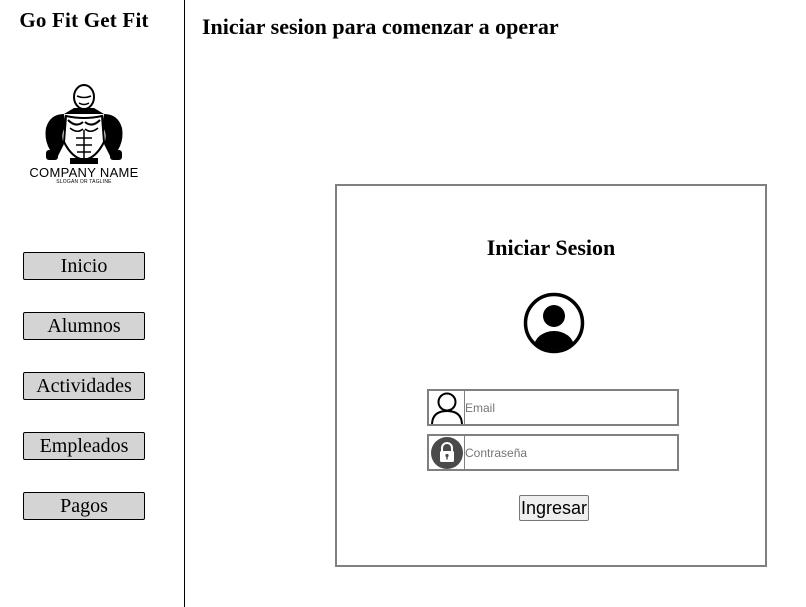 The height and width of the screenshot is (607, 806). I want to click on nav-button-pagos: Pagos, so click(84, 506).